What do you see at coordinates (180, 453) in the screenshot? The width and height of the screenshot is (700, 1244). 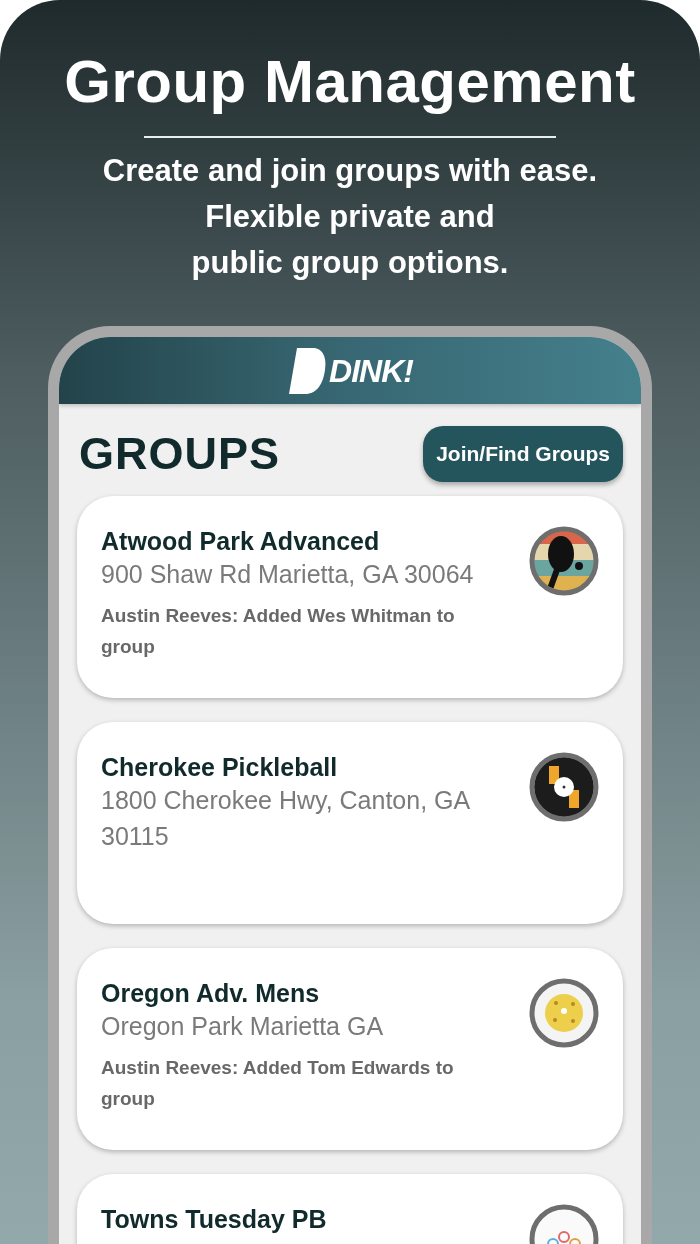 I see `page-title: GROUPS` at bounding box center [180, 453].